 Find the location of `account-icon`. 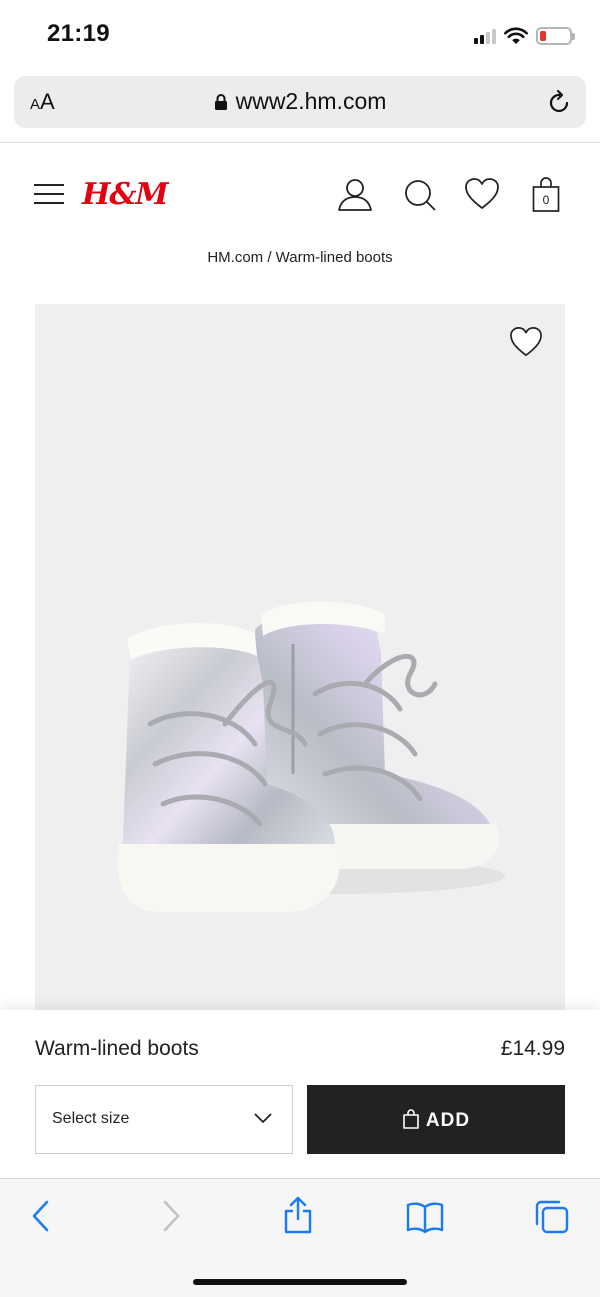

account-icon is located at coordinates (355, 195).